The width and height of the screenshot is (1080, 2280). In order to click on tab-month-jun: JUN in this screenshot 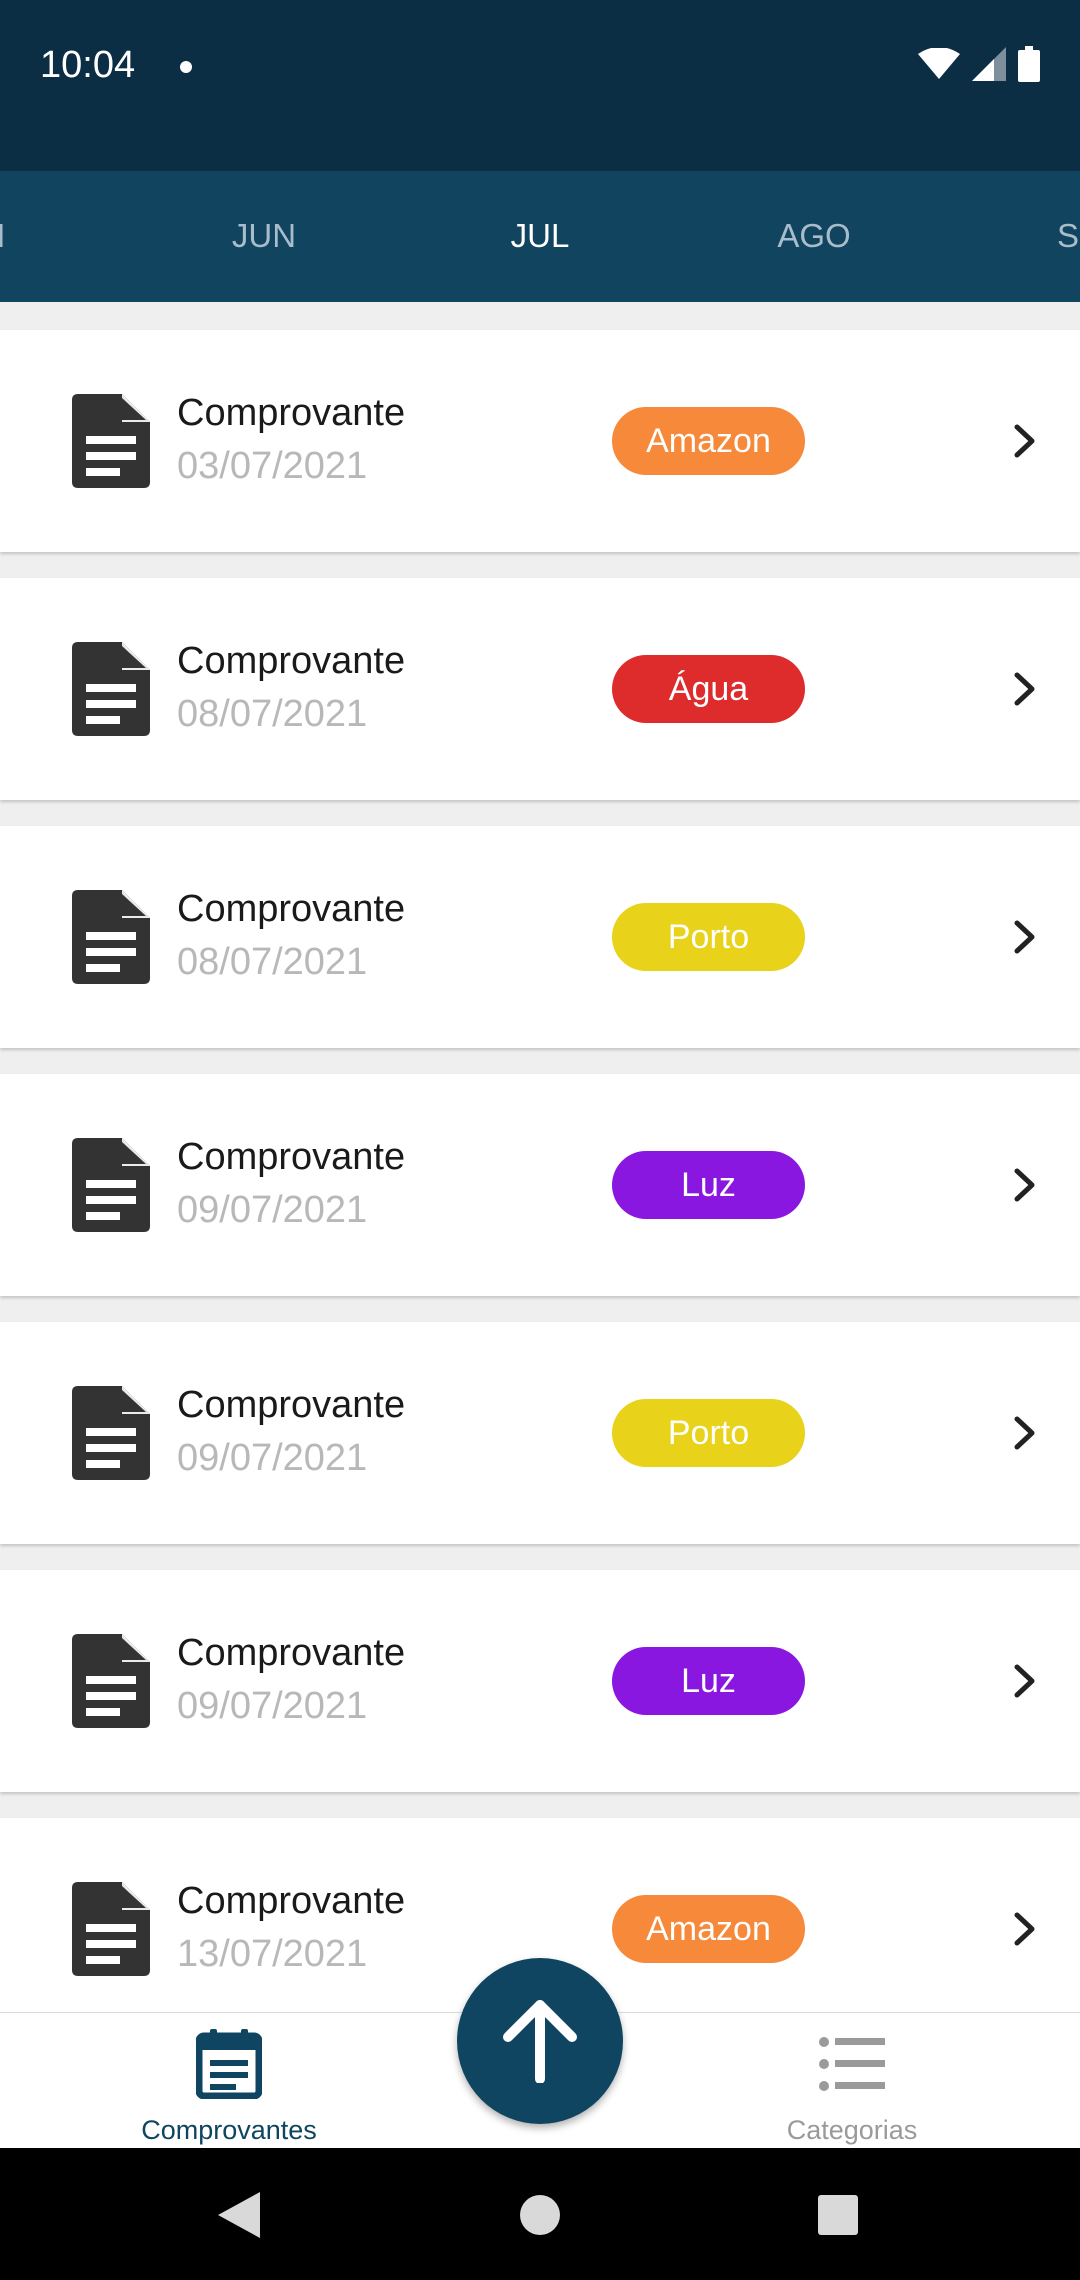, I will do `click(264, 236)`.